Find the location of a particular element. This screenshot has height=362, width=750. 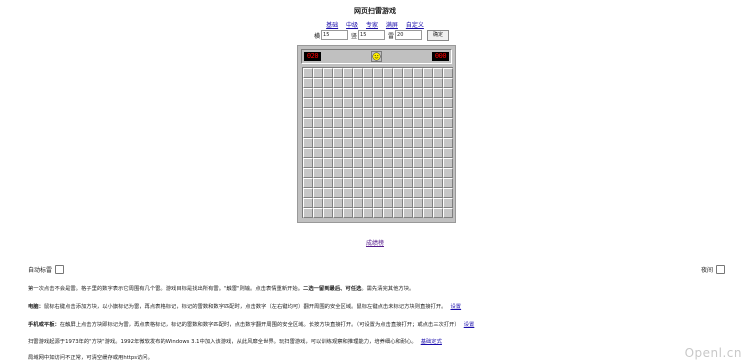

mobile-settings-link: 设置 is located at coordinates (469, 325).